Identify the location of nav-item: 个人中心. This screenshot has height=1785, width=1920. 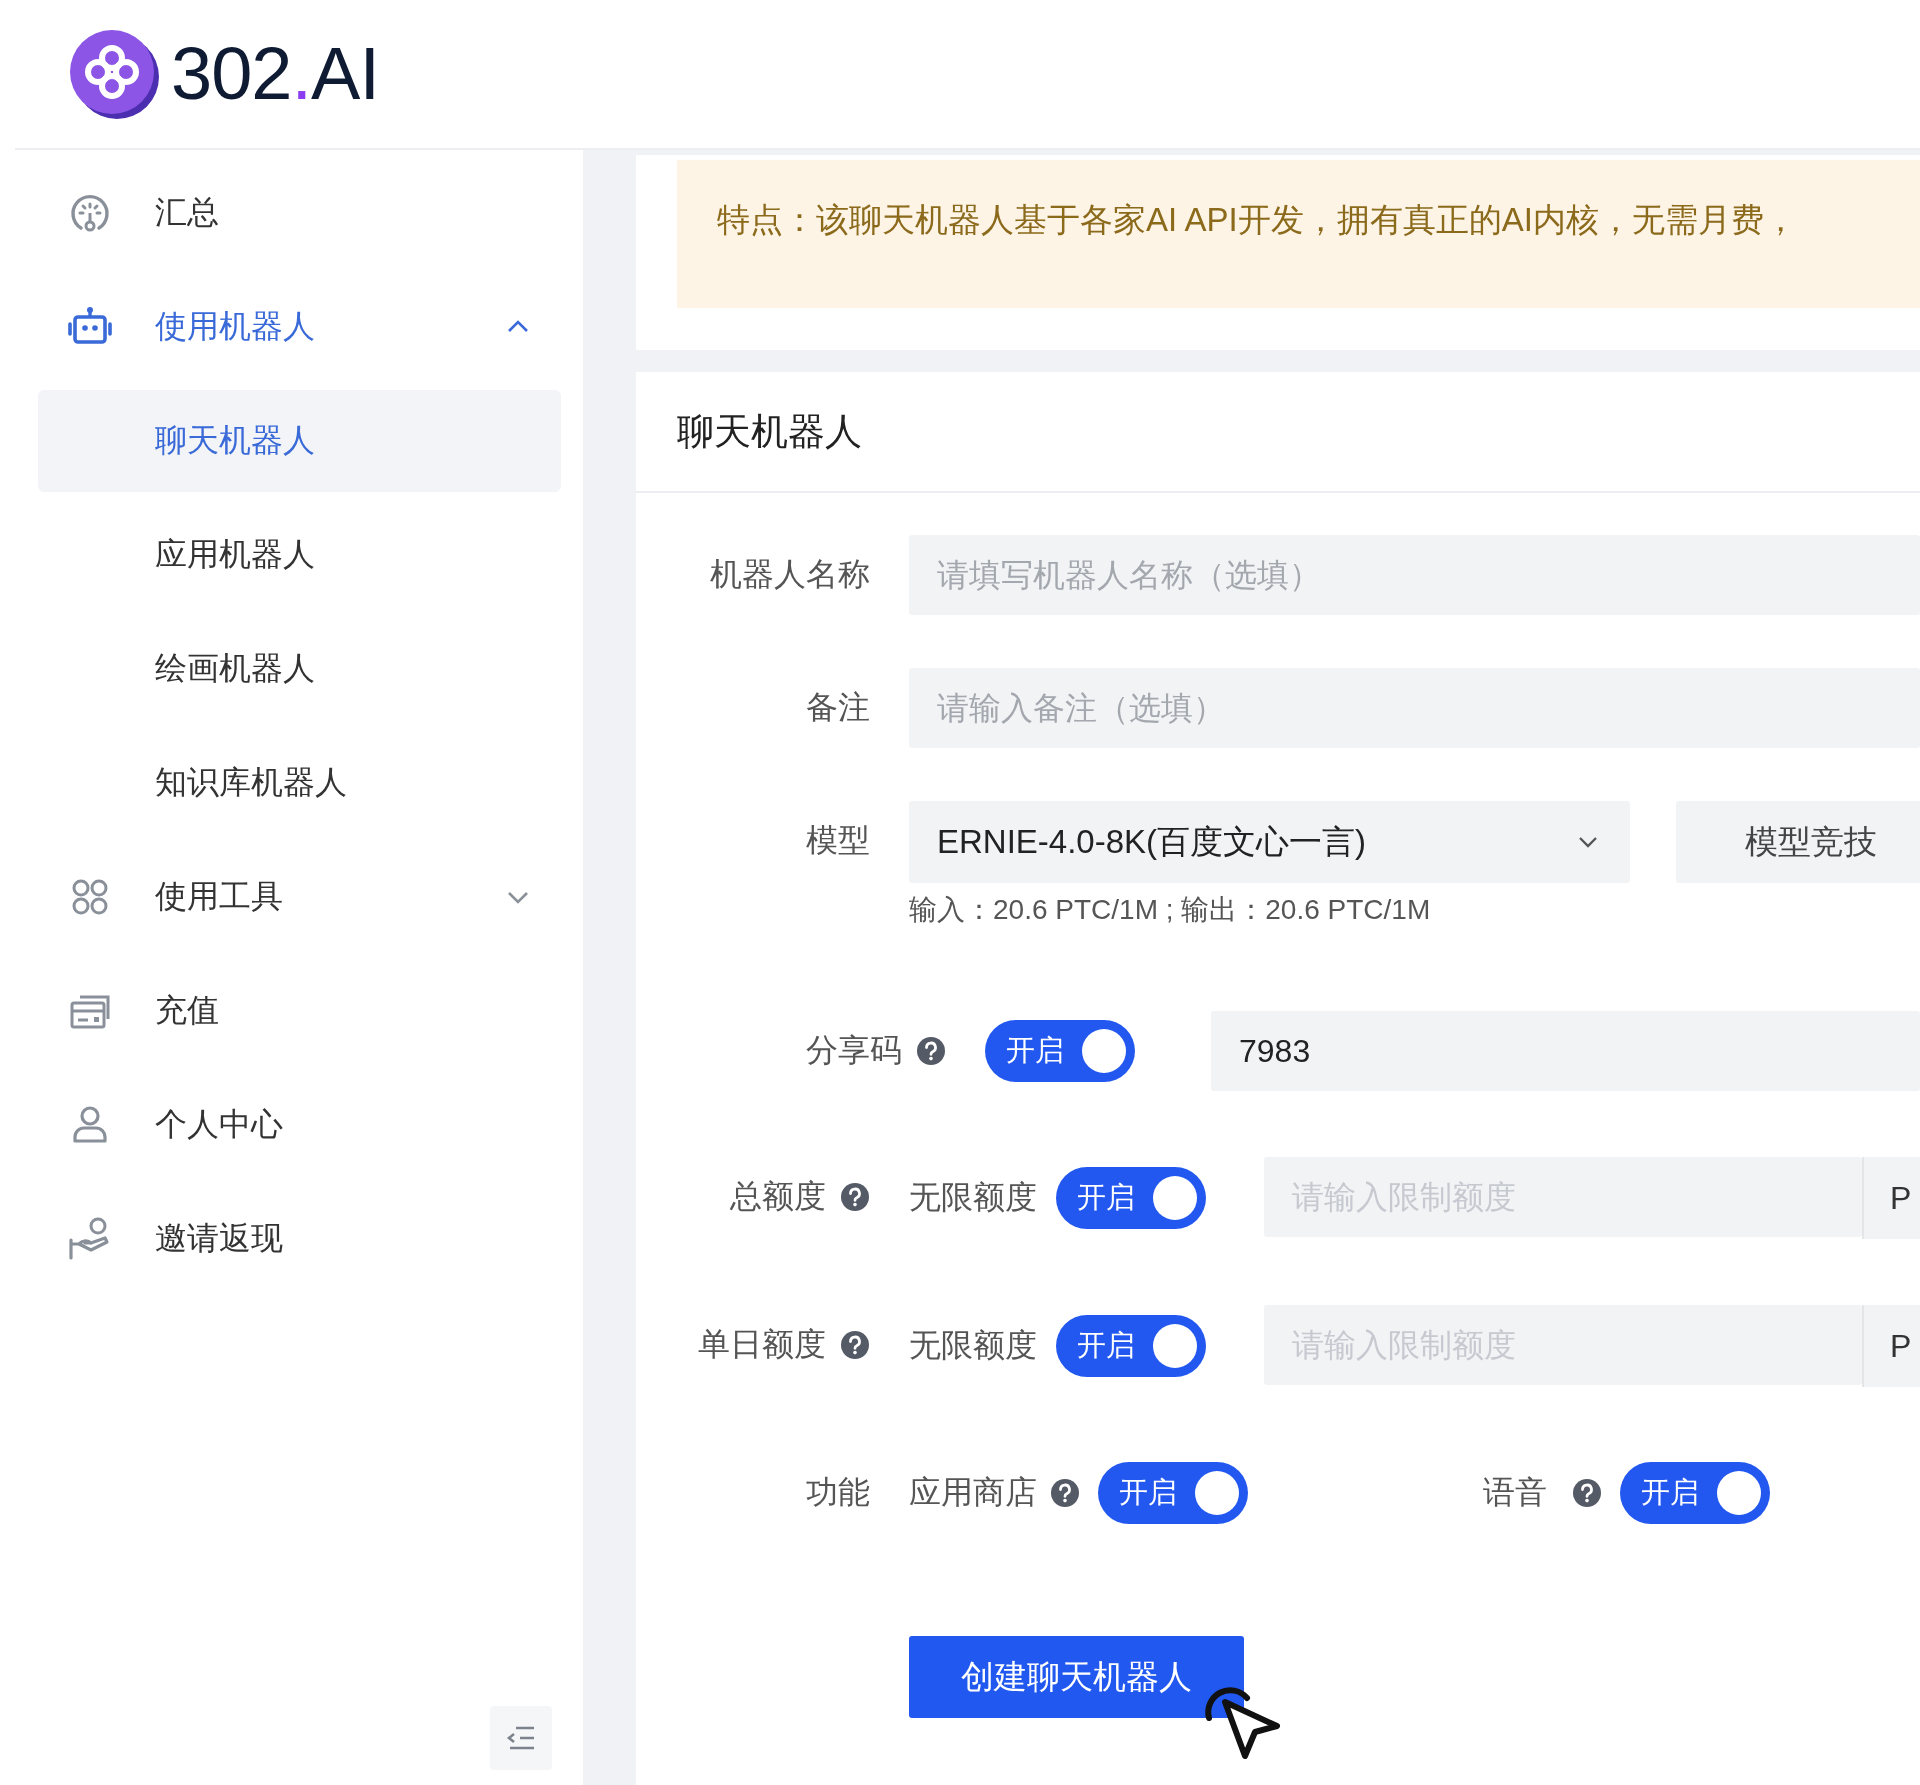
(299, 1125).